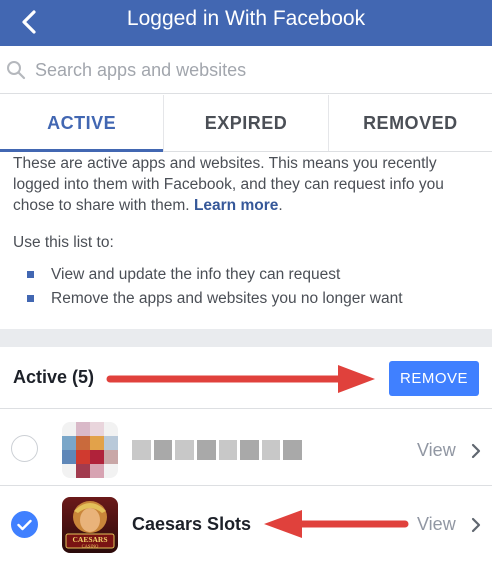 This screenshot has width=492, height=562. I want to click on tab-bar: ACTIVE EXPIRED REMOVED, so click(246, 123).